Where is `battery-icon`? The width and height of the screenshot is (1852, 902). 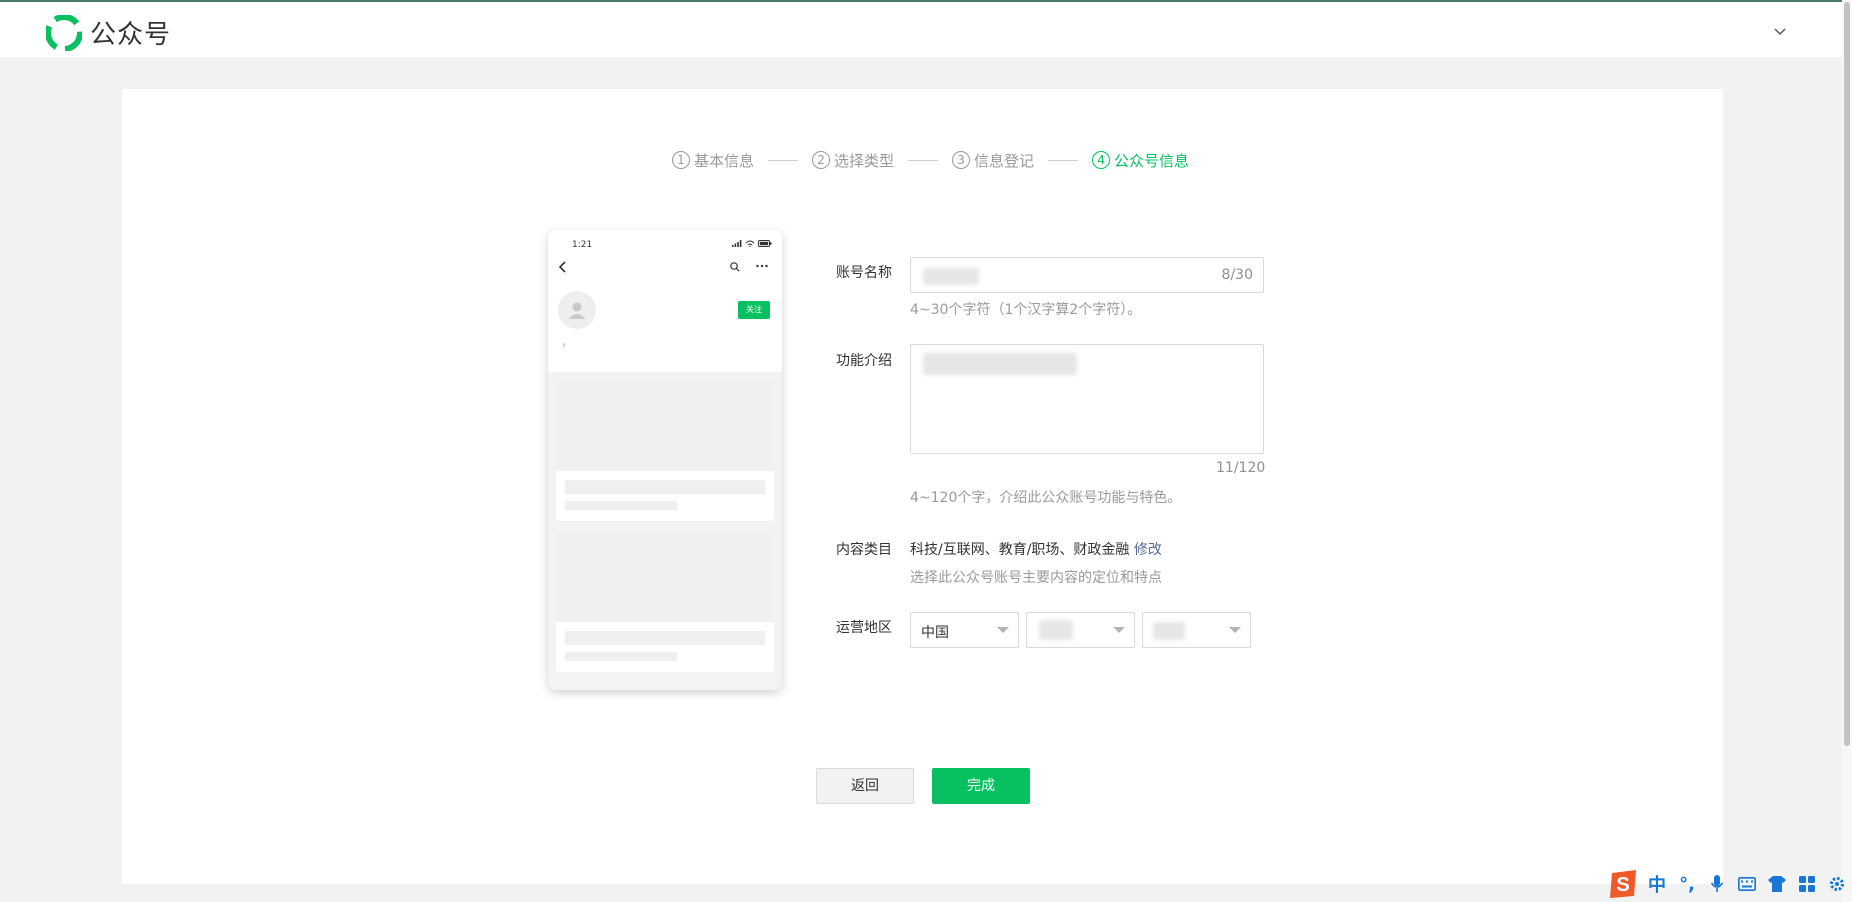 battery-icon is located at coordinates (765, 243).